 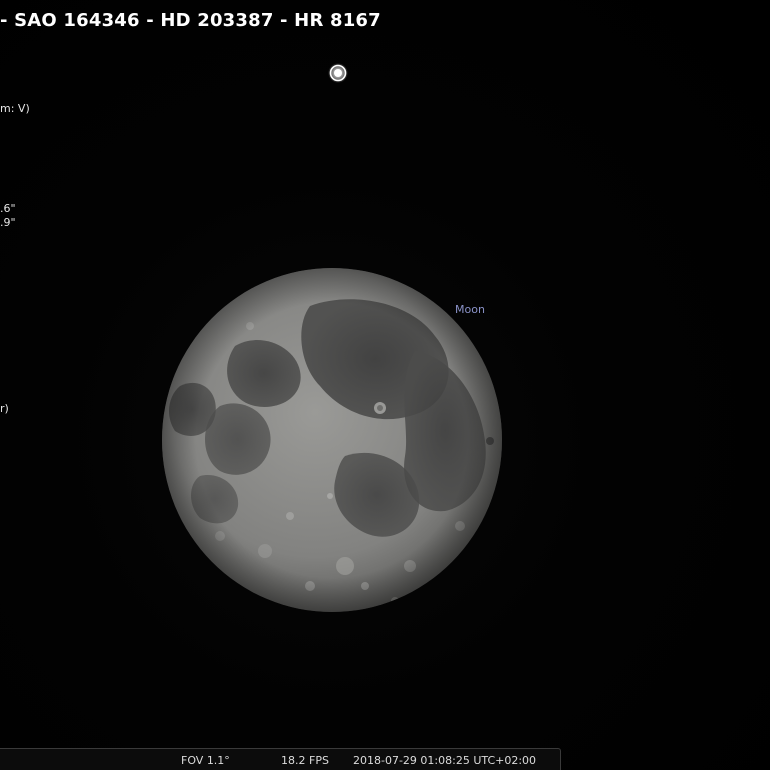 I want to click on object-title: - SAO 164346 - HD 203387 - HR 8167, so click(x=190, y=20).